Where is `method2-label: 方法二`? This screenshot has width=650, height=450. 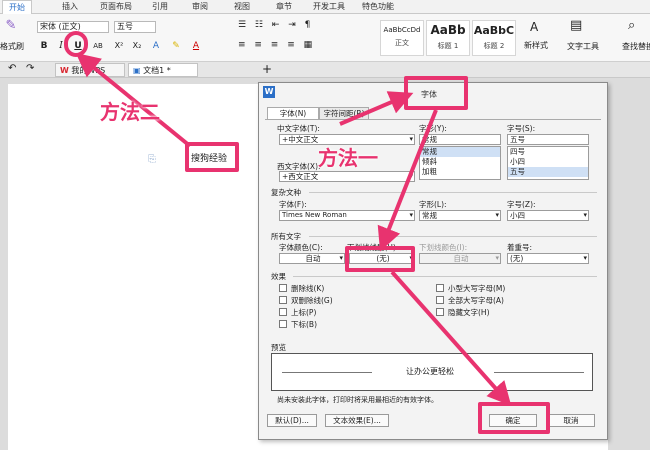
method2-label: 方法二 is located at coordinates (130, 112).